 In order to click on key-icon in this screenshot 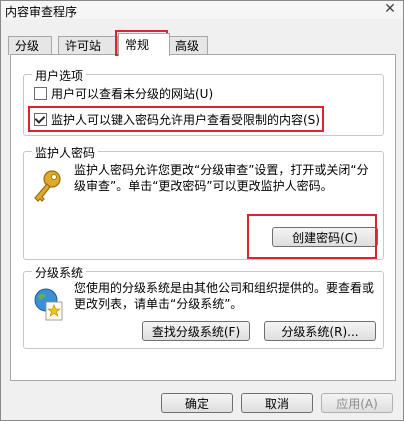, I will do `click(47, 186)`.